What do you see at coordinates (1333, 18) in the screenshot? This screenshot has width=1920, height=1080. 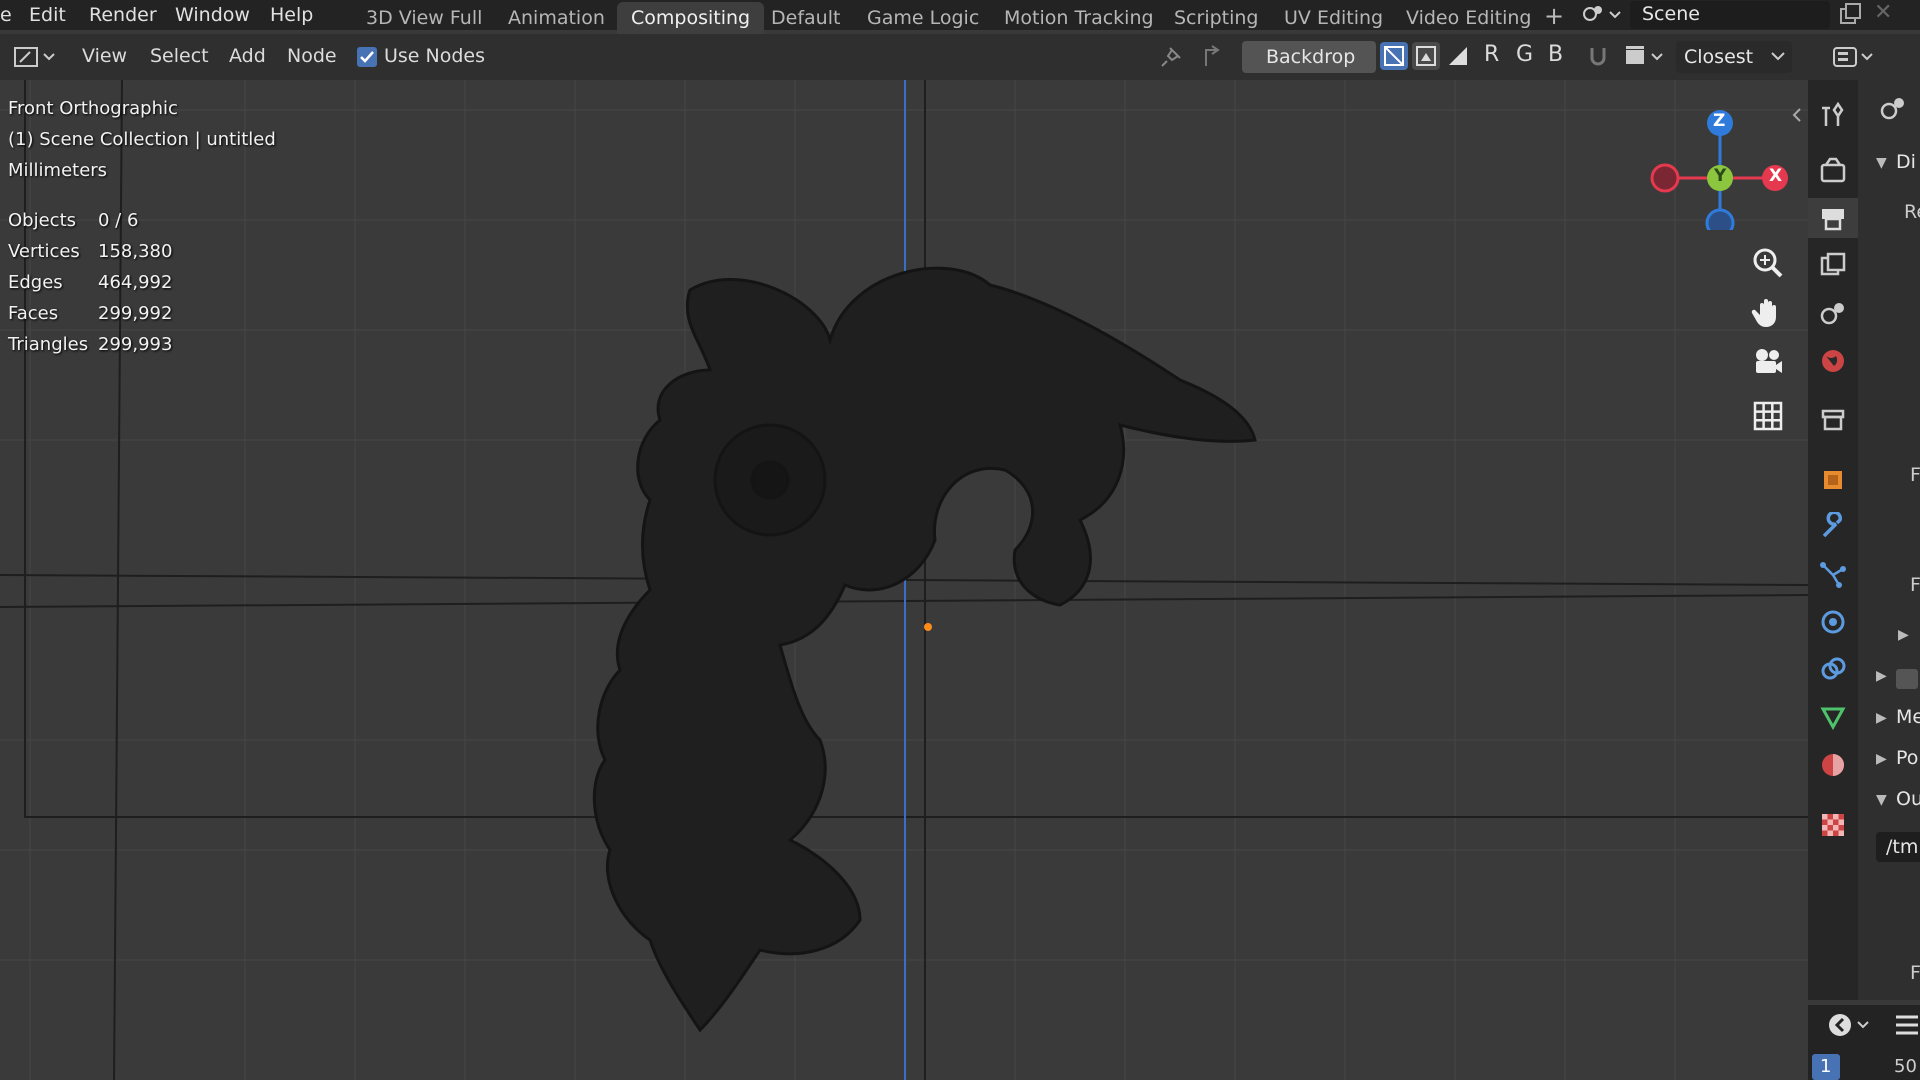 I see `tab-uv-editing: UV Editing` at bounding box center [1333, 18].